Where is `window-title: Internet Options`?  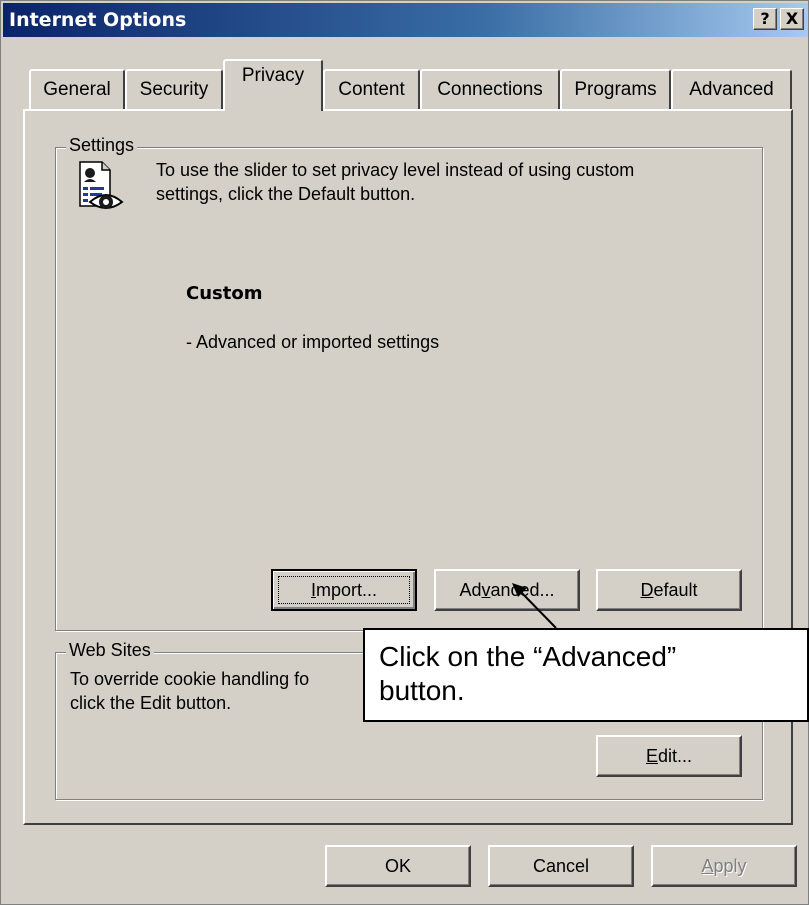
window-title: Internet Options is located at coordinates (98, 20).